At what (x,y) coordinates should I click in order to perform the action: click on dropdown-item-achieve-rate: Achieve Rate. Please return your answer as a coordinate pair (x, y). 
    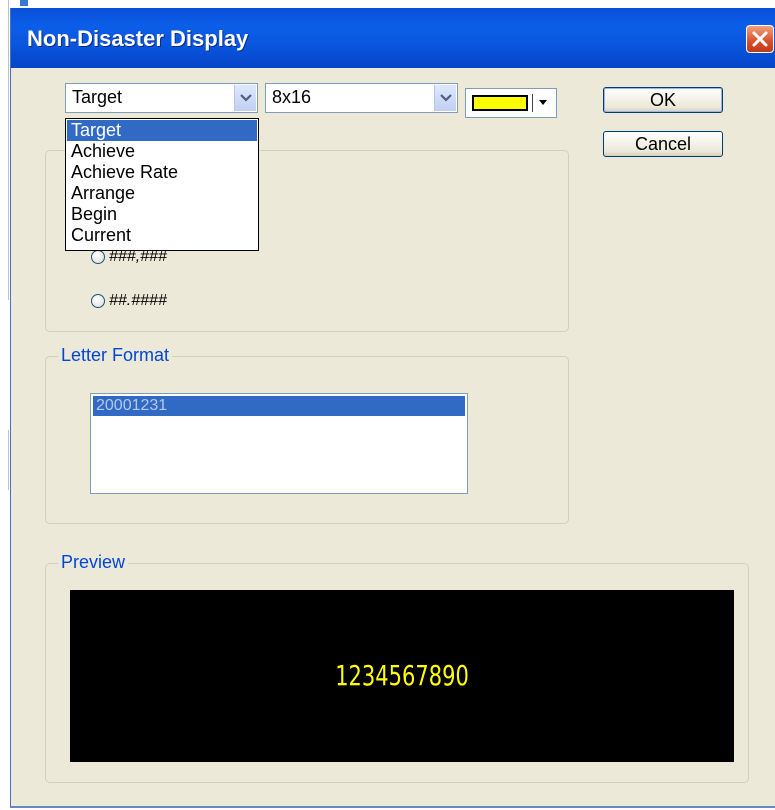
    Looking at the image, I should click on (162, 172).